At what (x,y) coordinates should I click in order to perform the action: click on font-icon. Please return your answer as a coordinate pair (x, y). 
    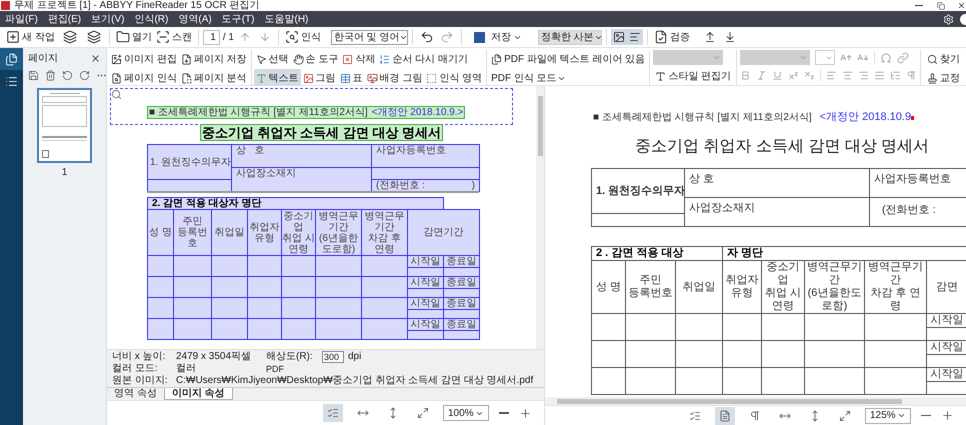
    Looking at the image, I should click on (660, 76).